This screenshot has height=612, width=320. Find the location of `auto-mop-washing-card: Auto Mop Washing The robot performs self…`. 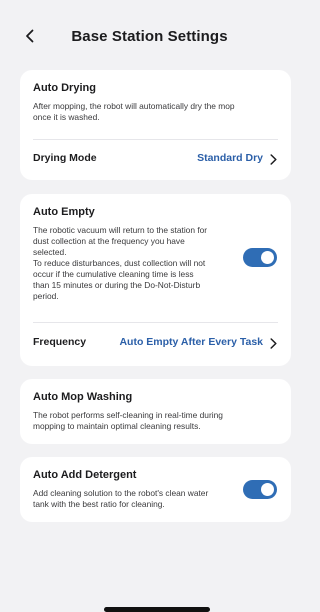

auto-mop-washing-card: Auto Mop Washing The robot performs self… is located at coordinates (155, 411).